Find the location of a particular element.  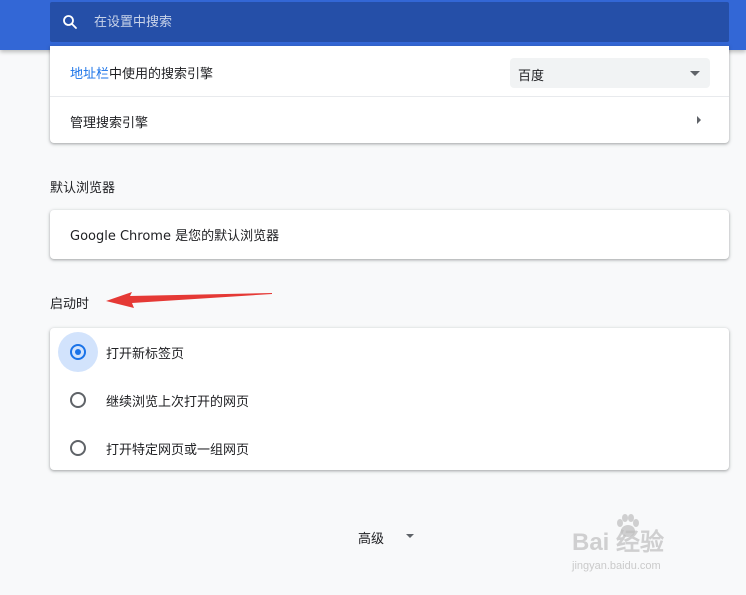

manage-search-engines-label: 管理搜索引擎 is located at coordinates (109, 123).